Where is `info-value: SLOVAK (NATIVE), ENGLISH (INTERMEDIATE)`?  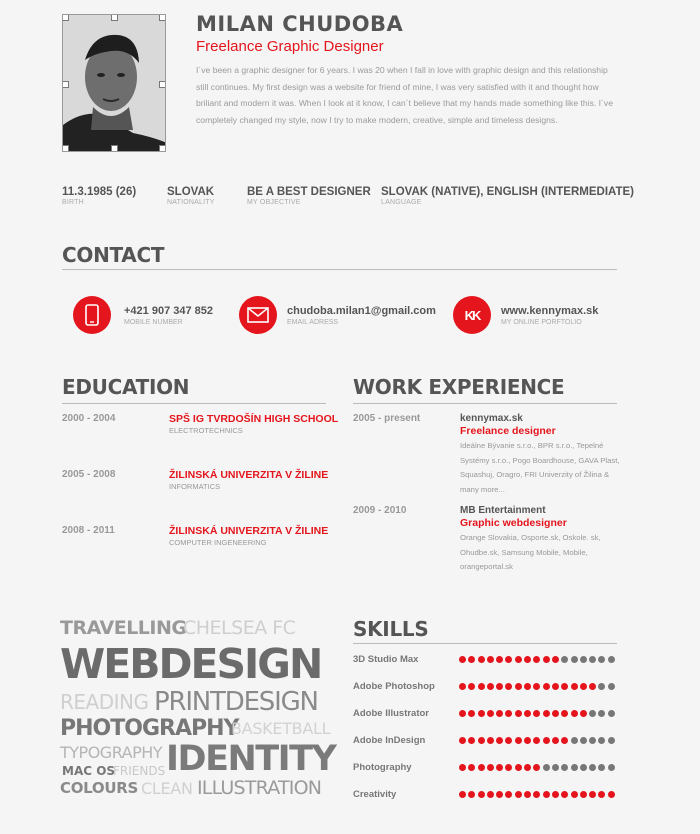
info-value: SLOVAK (NATIVE), ENGLISH (INTERMEDIATE) is located at coordinates (507, 192).